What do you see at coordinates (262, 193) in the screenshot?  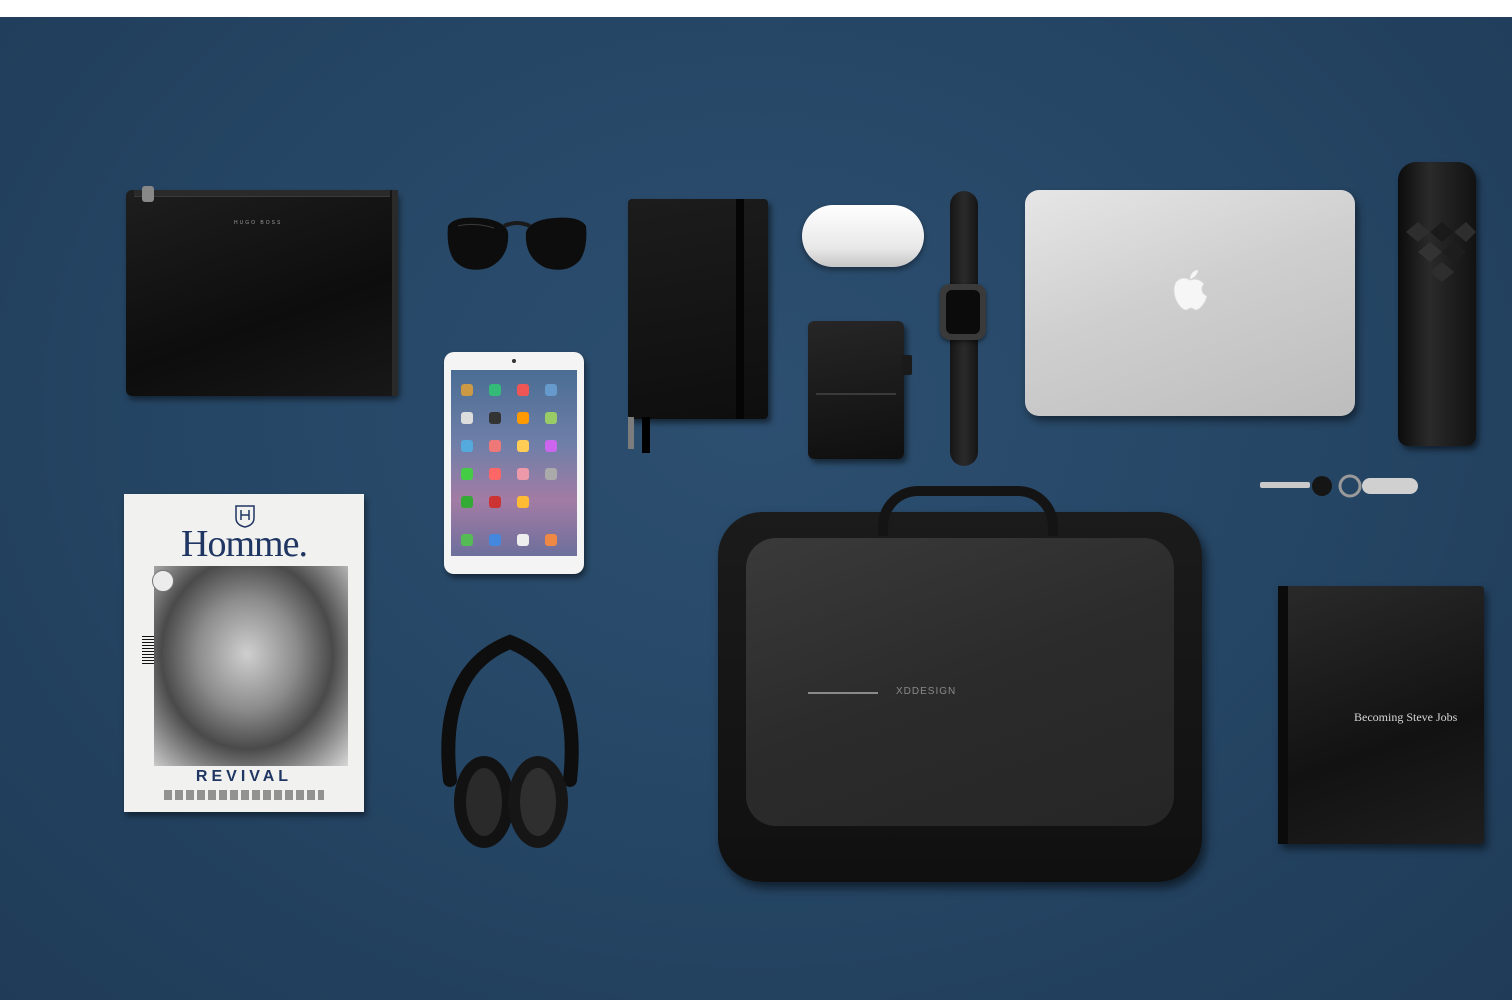 I see `pouch-zipper` at bounding box center [262, 193].